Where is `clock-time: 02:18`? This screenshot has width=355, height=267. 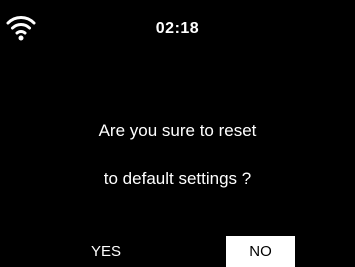
clock-time: 02:18 is located at coordinates (177, 28).